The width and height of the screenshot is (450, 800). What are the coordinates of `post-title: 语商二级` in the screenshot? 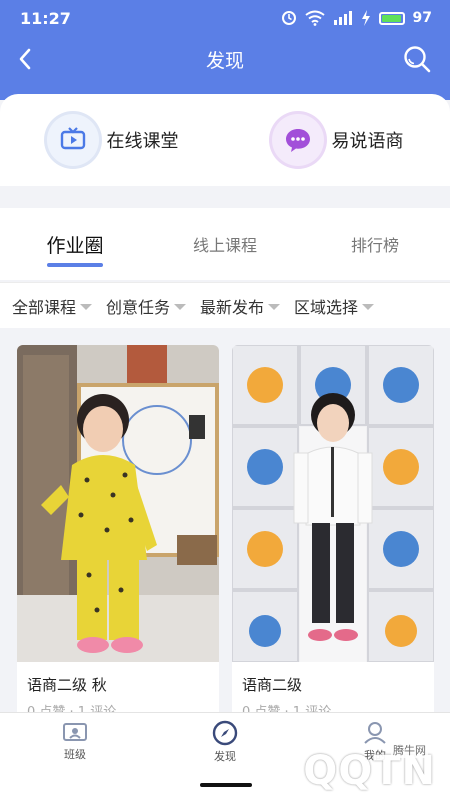 It's located at (272, 685).